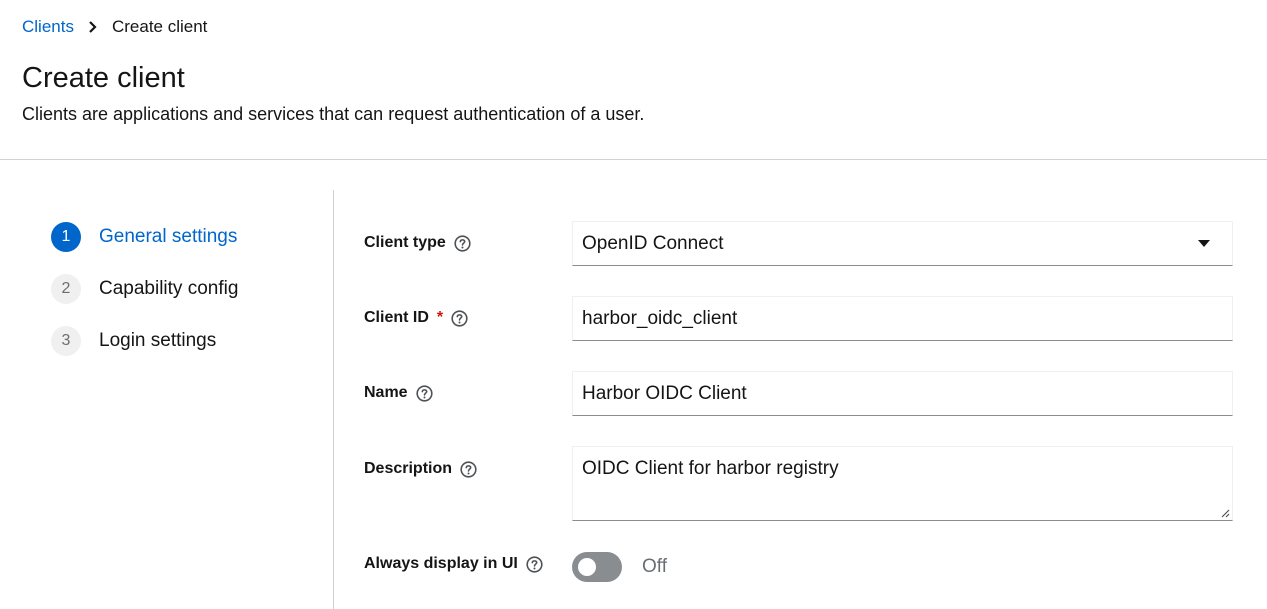  What do you see at coordinates (710, 468) in the screenshot?
I see `description-value: OIDC Client for harbor registry` at bounding box center [710, 468].